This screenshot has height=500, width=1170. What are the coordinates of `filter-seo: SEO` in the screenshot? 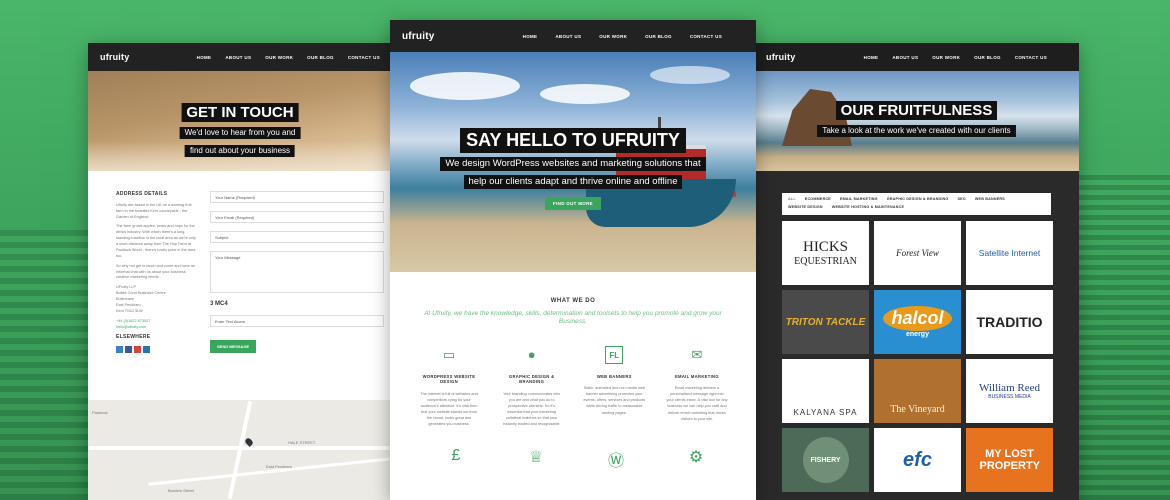 It's located at (961, 199).